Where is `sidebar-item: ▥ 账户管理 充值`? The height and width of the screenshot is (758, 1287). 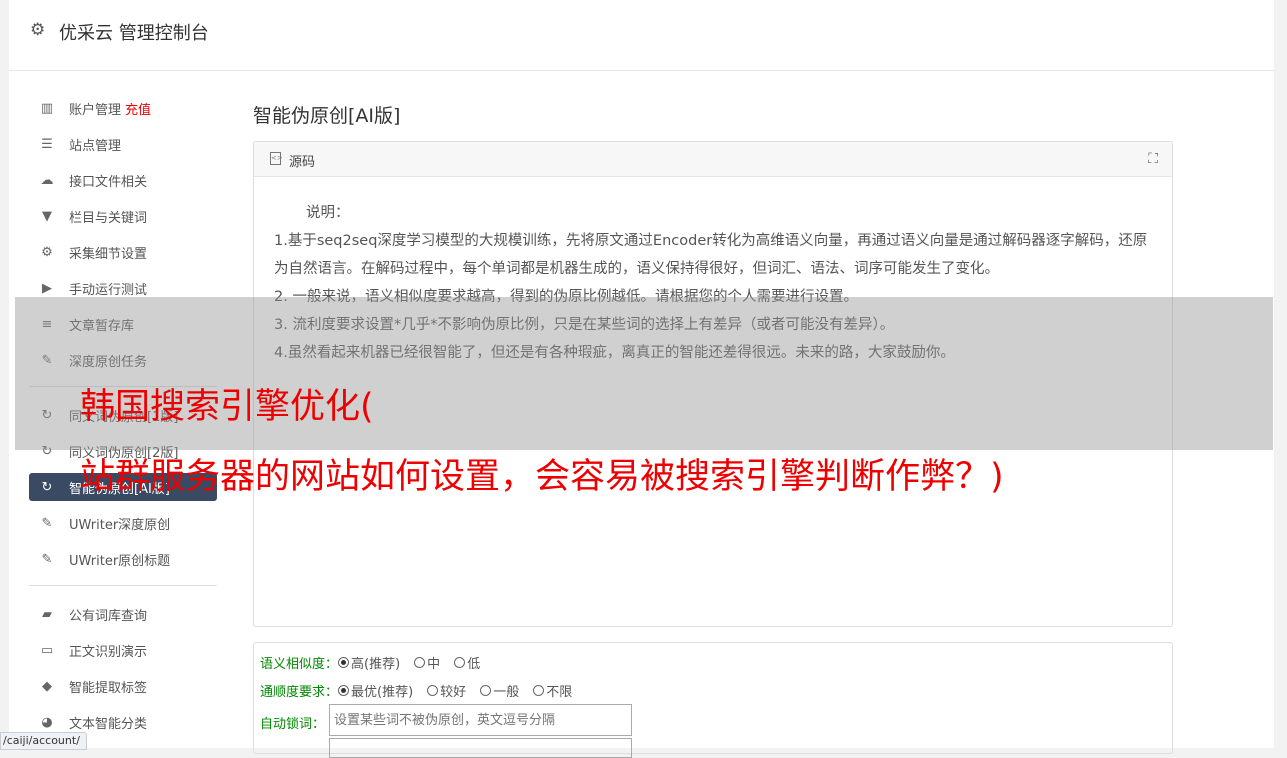
sidebar-item: ▥ 账户管理 充值 is located at coordinates (123, 108).